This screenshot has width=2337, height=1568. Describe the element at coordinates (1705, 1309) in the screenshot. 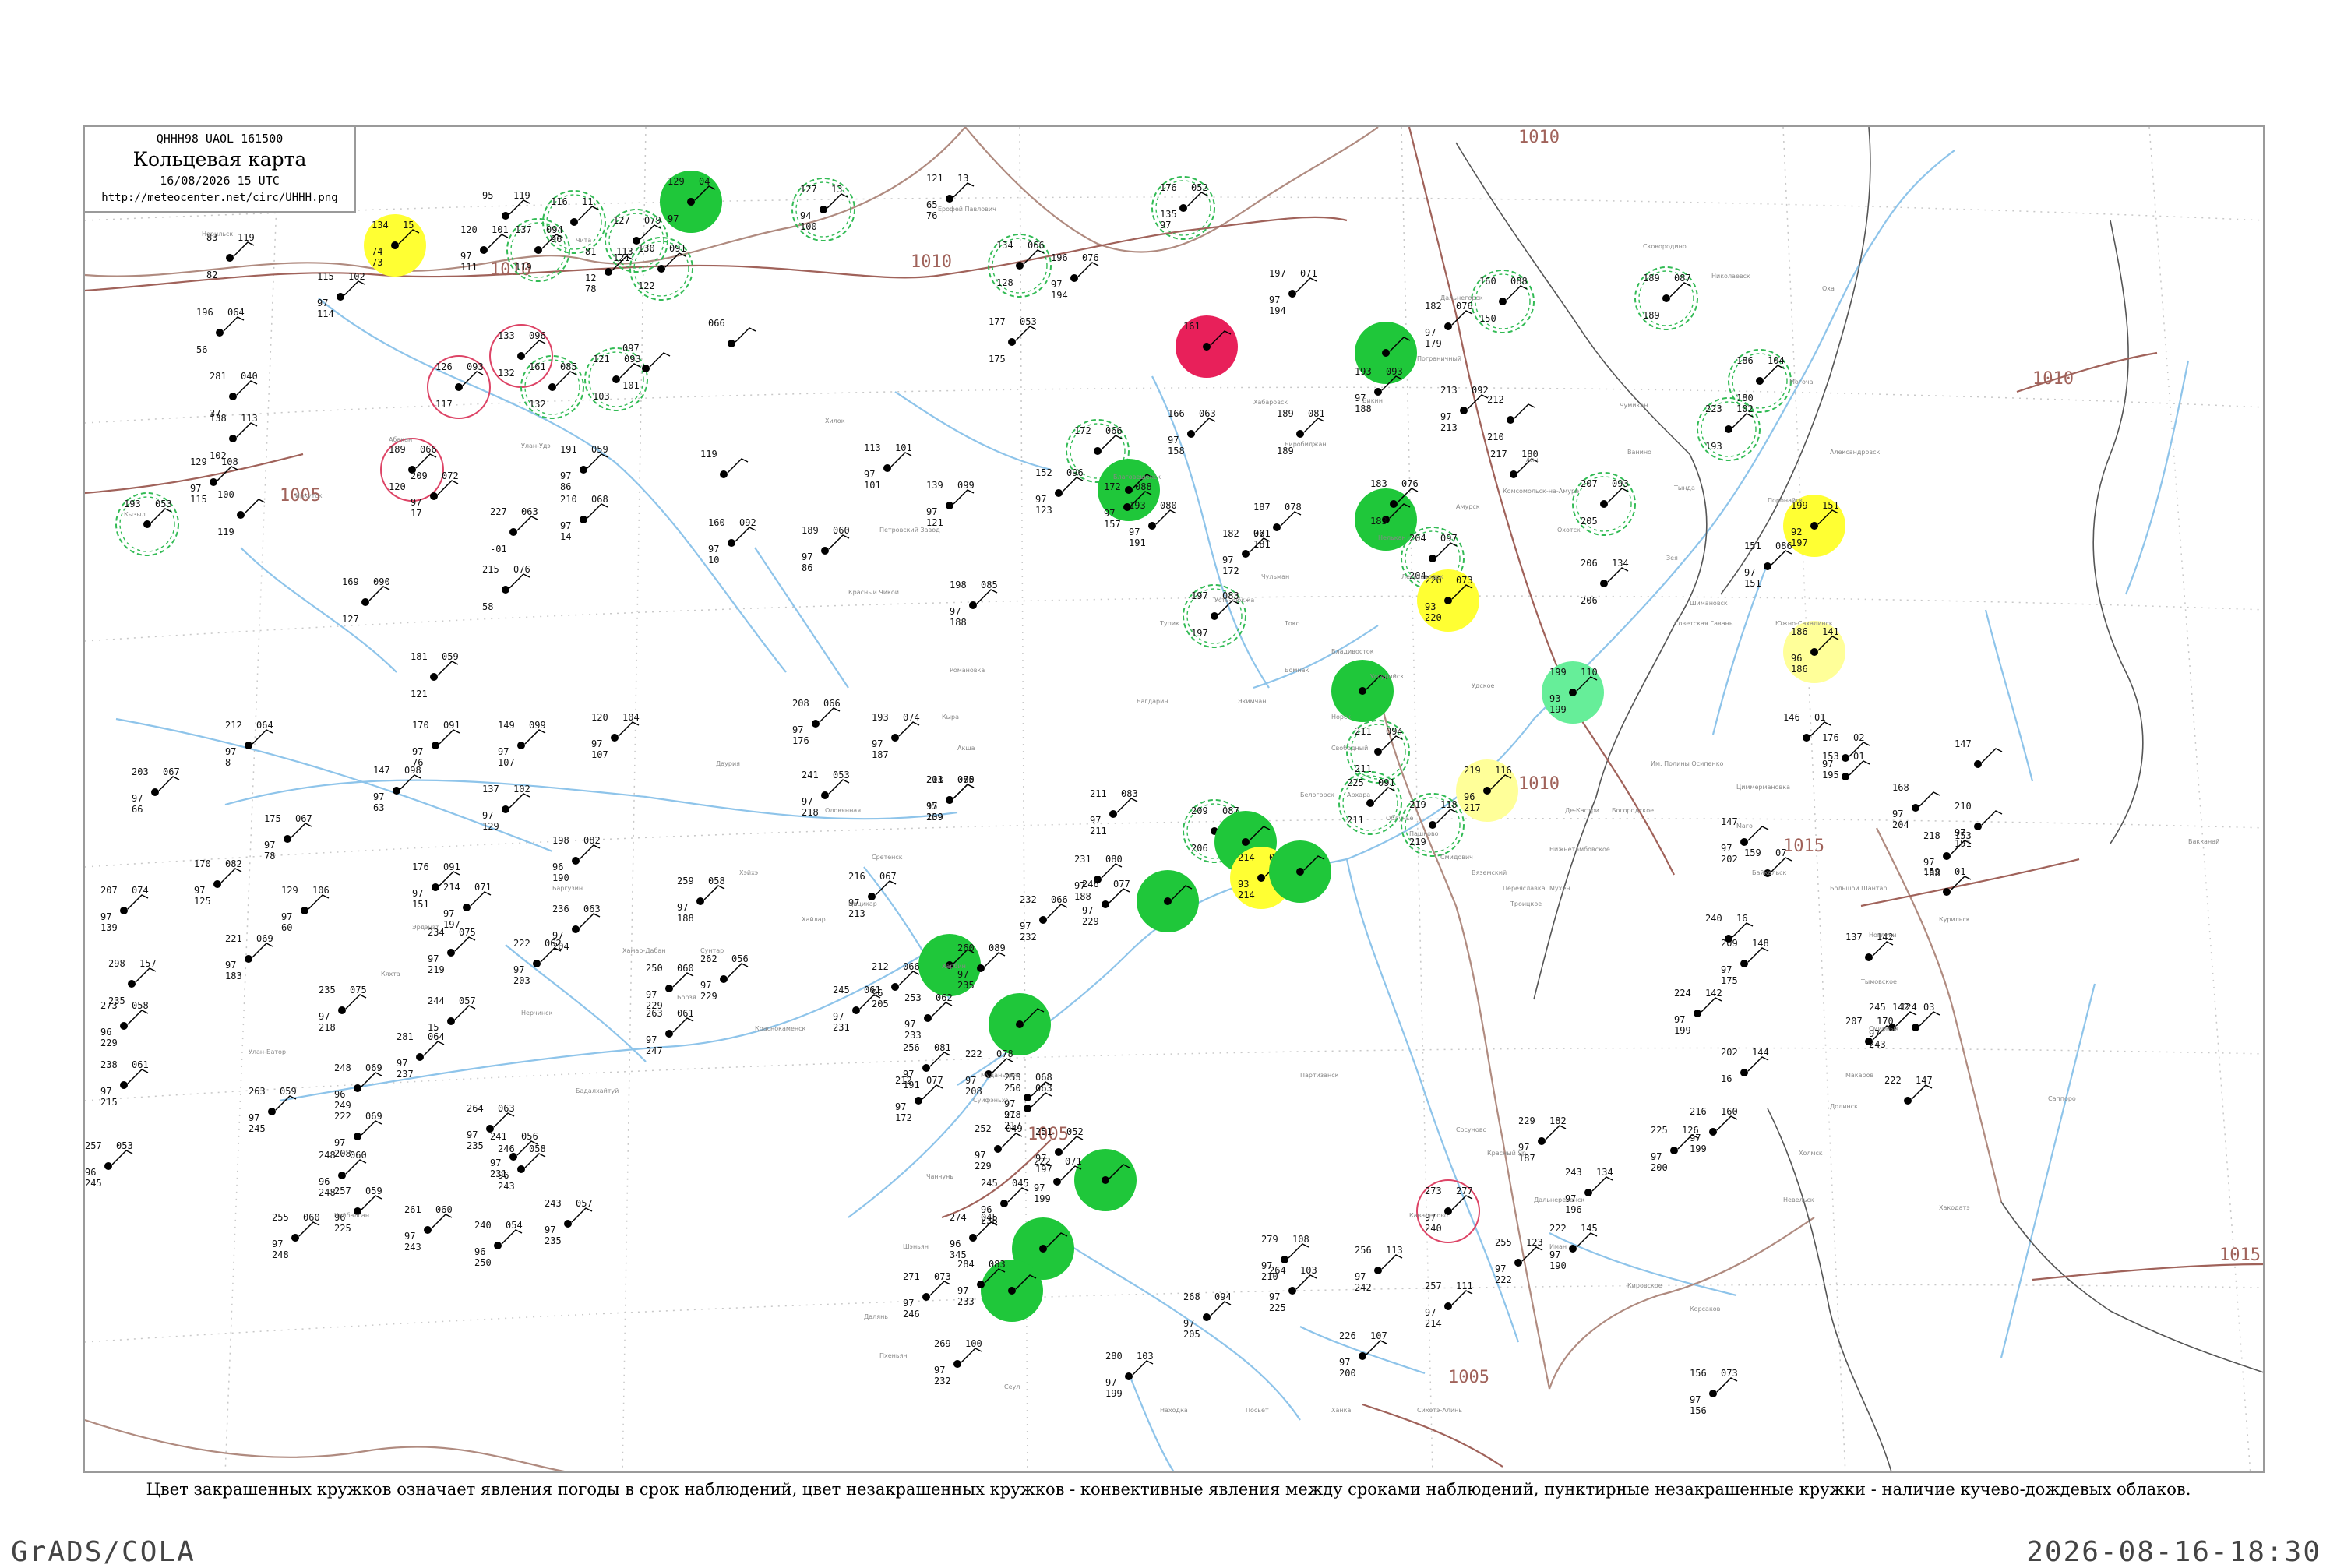

I see `station-name: Корсаков` at that location.